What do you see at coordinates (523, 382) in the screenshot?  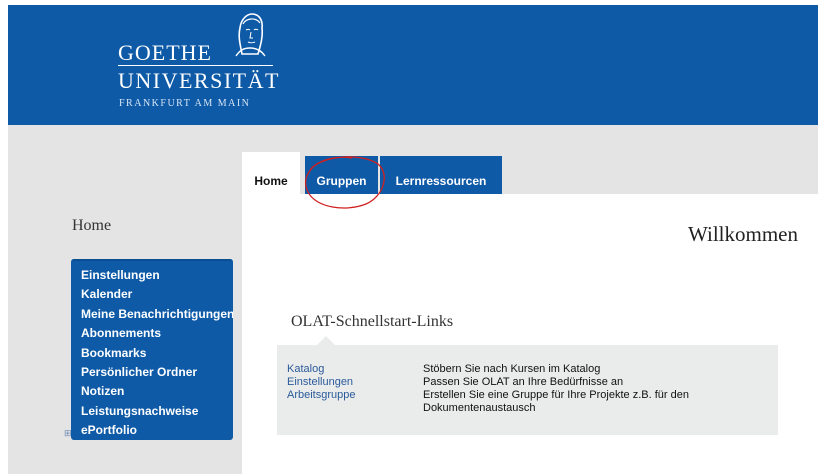 I see `link-description: Passen Sie OLAT an Ihre Bedürfnisse an` at bounding box center [523, 382].